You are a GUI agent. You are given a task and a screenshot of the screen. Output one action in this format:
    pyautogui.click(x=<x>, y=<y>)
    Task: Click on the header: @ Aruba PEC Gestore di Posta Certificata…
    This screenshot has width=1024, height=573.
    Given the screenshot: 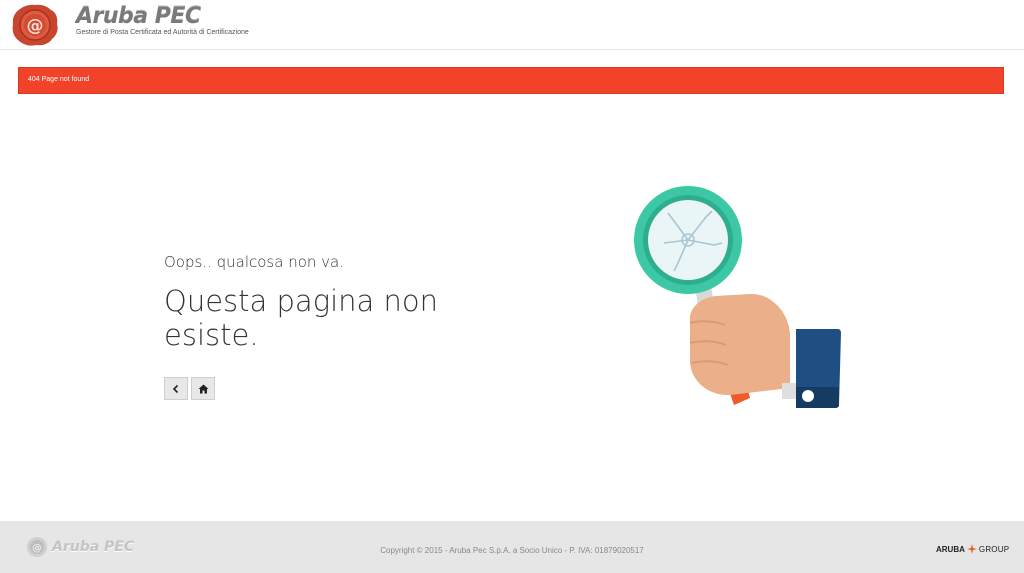 What is the action you would take?
    pyautogui.click(x=512, y=25)
    